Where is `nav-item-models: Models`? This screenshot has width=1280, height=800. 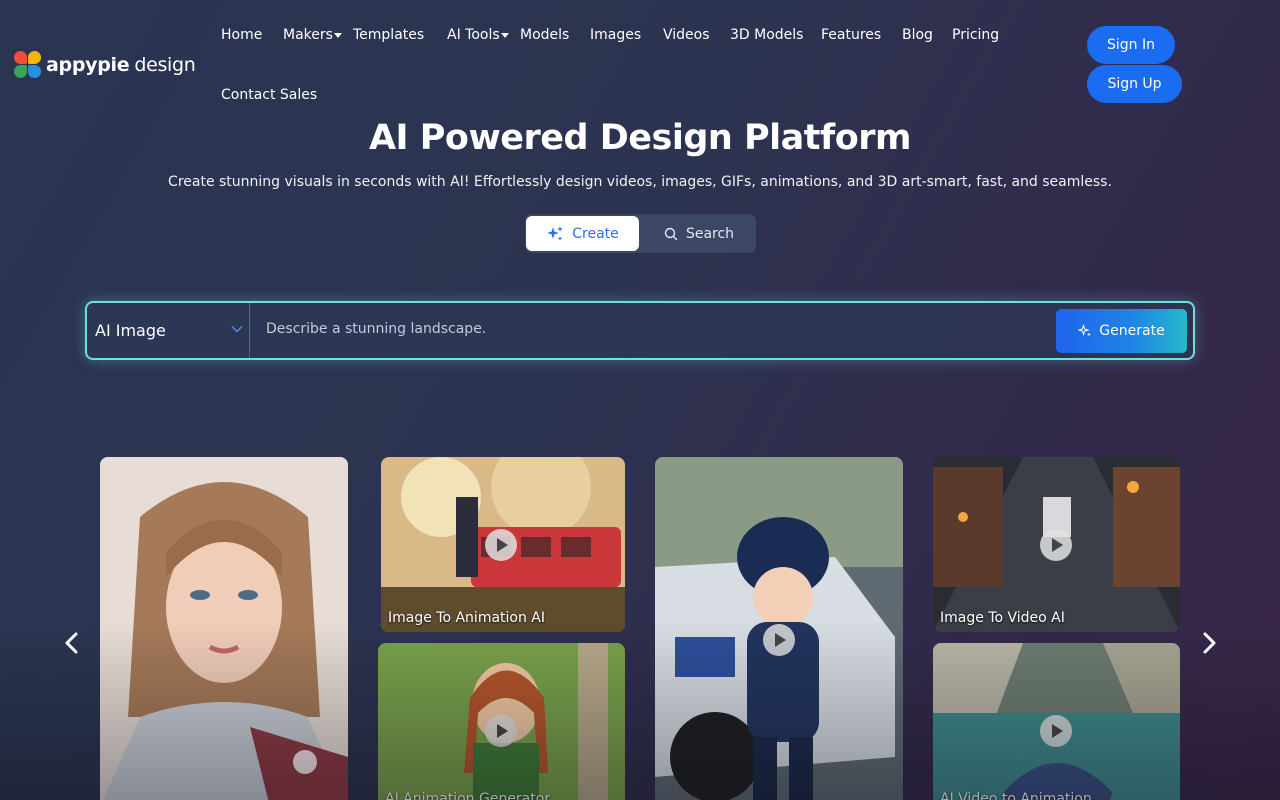 nav-item-models: Models is located at coordinates (544, 35).